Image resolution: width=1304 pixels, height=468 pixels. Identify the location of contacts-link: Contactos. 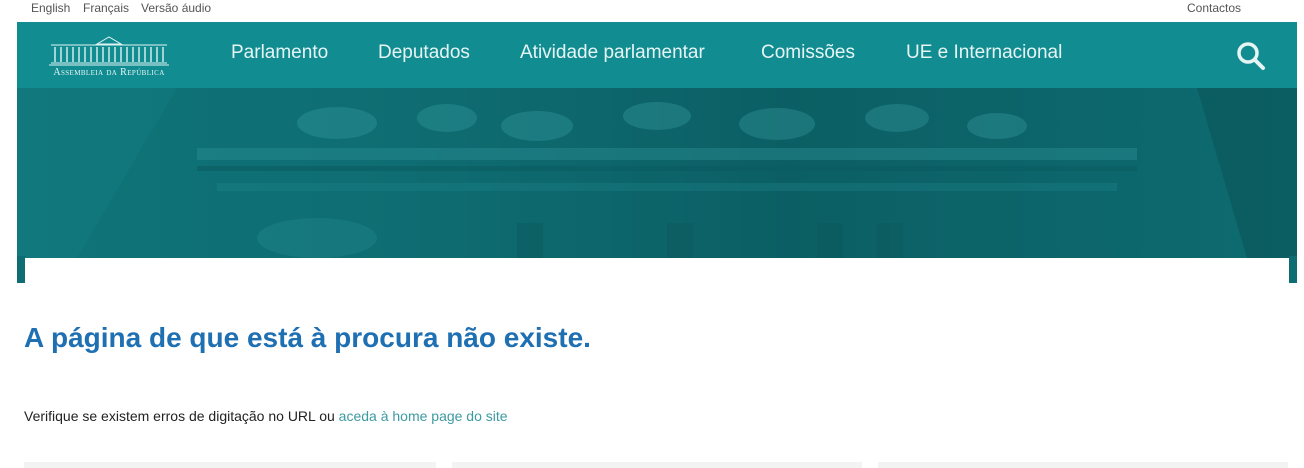
(1214, 8).